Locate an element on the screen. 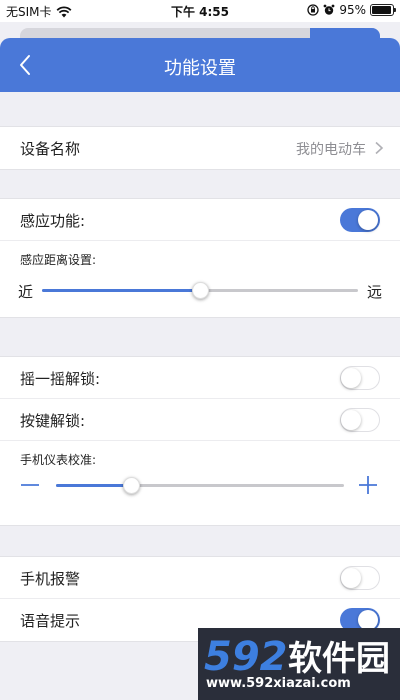 The width and height of the screenshot is (400, 700). sensing-feature-label: 感应功能: is located at coordinates (53, 221).